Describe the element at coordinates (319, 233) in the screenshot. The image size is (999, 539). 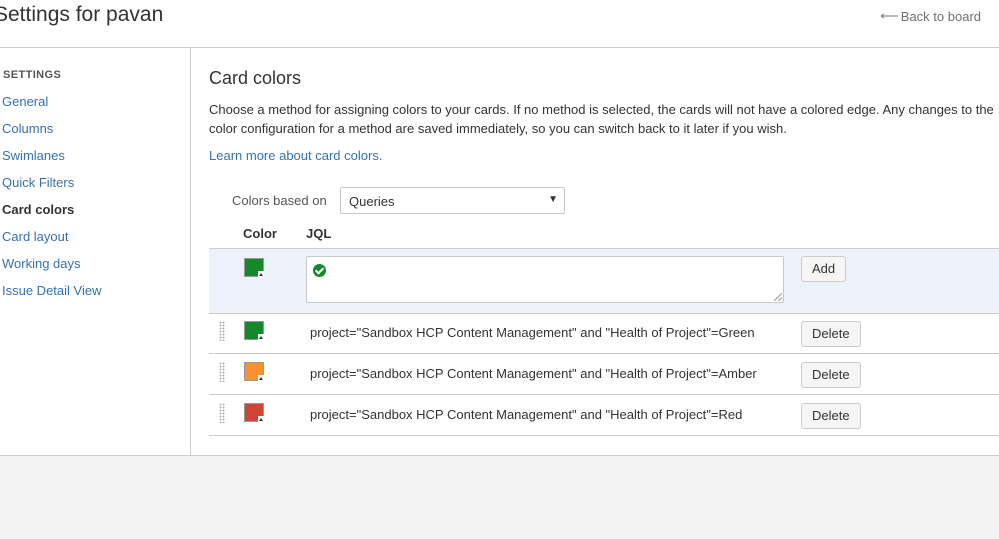
I see `column-header-jql: JQL` at that location.